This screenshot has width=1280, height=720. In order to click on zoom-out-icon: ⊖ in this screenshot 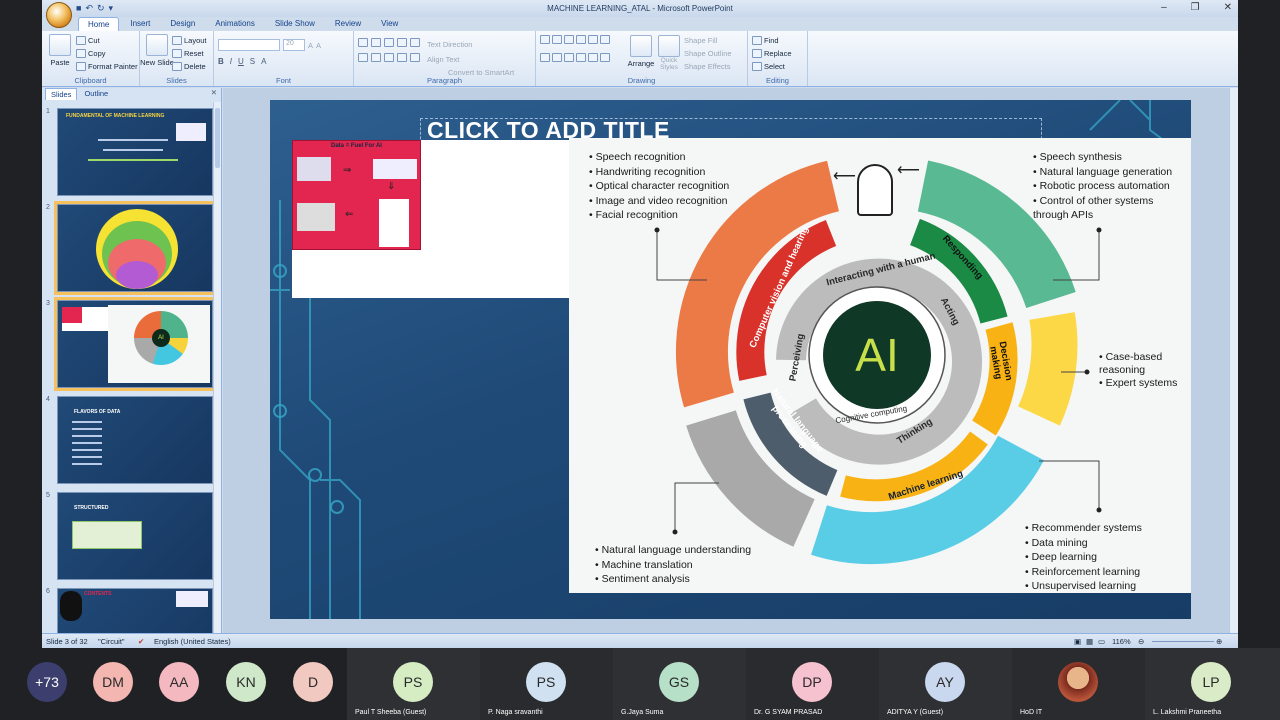, I will do `click(1141, 641)`.